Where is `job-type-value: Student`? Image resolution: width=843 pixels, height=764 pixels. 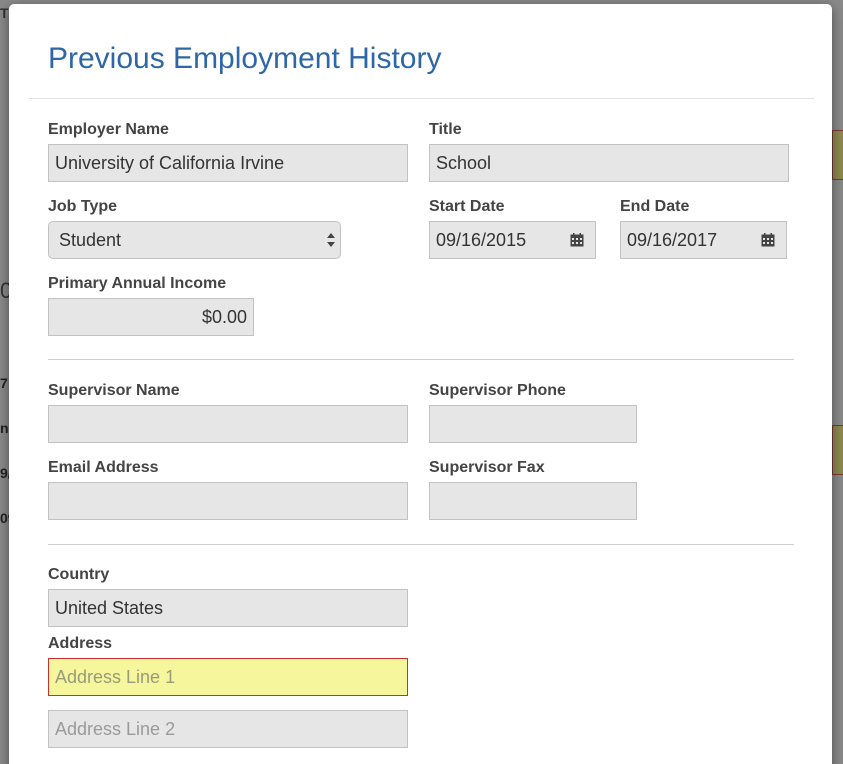
job-type-value: Student is located at coordinates (90, 240).